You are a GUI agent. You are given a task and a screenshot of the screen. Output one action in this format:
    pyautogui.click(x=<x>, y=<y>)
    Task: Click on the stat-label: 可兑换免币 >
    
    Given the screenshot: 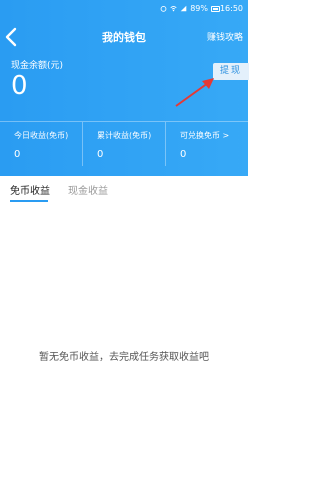 What is the action you would take?
    pyautogui.click(x=205, y=135)
    